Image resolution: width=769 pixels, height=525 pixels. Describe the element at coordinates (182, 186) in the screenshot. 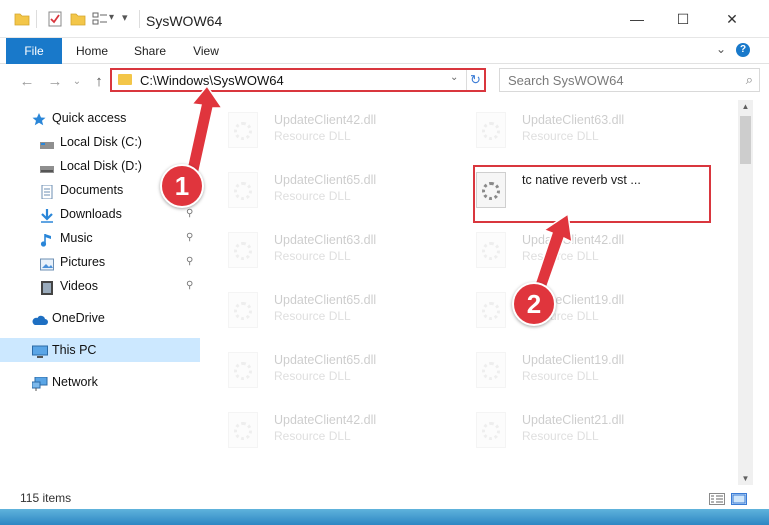

I see `step-1-badge: 1` at that location.